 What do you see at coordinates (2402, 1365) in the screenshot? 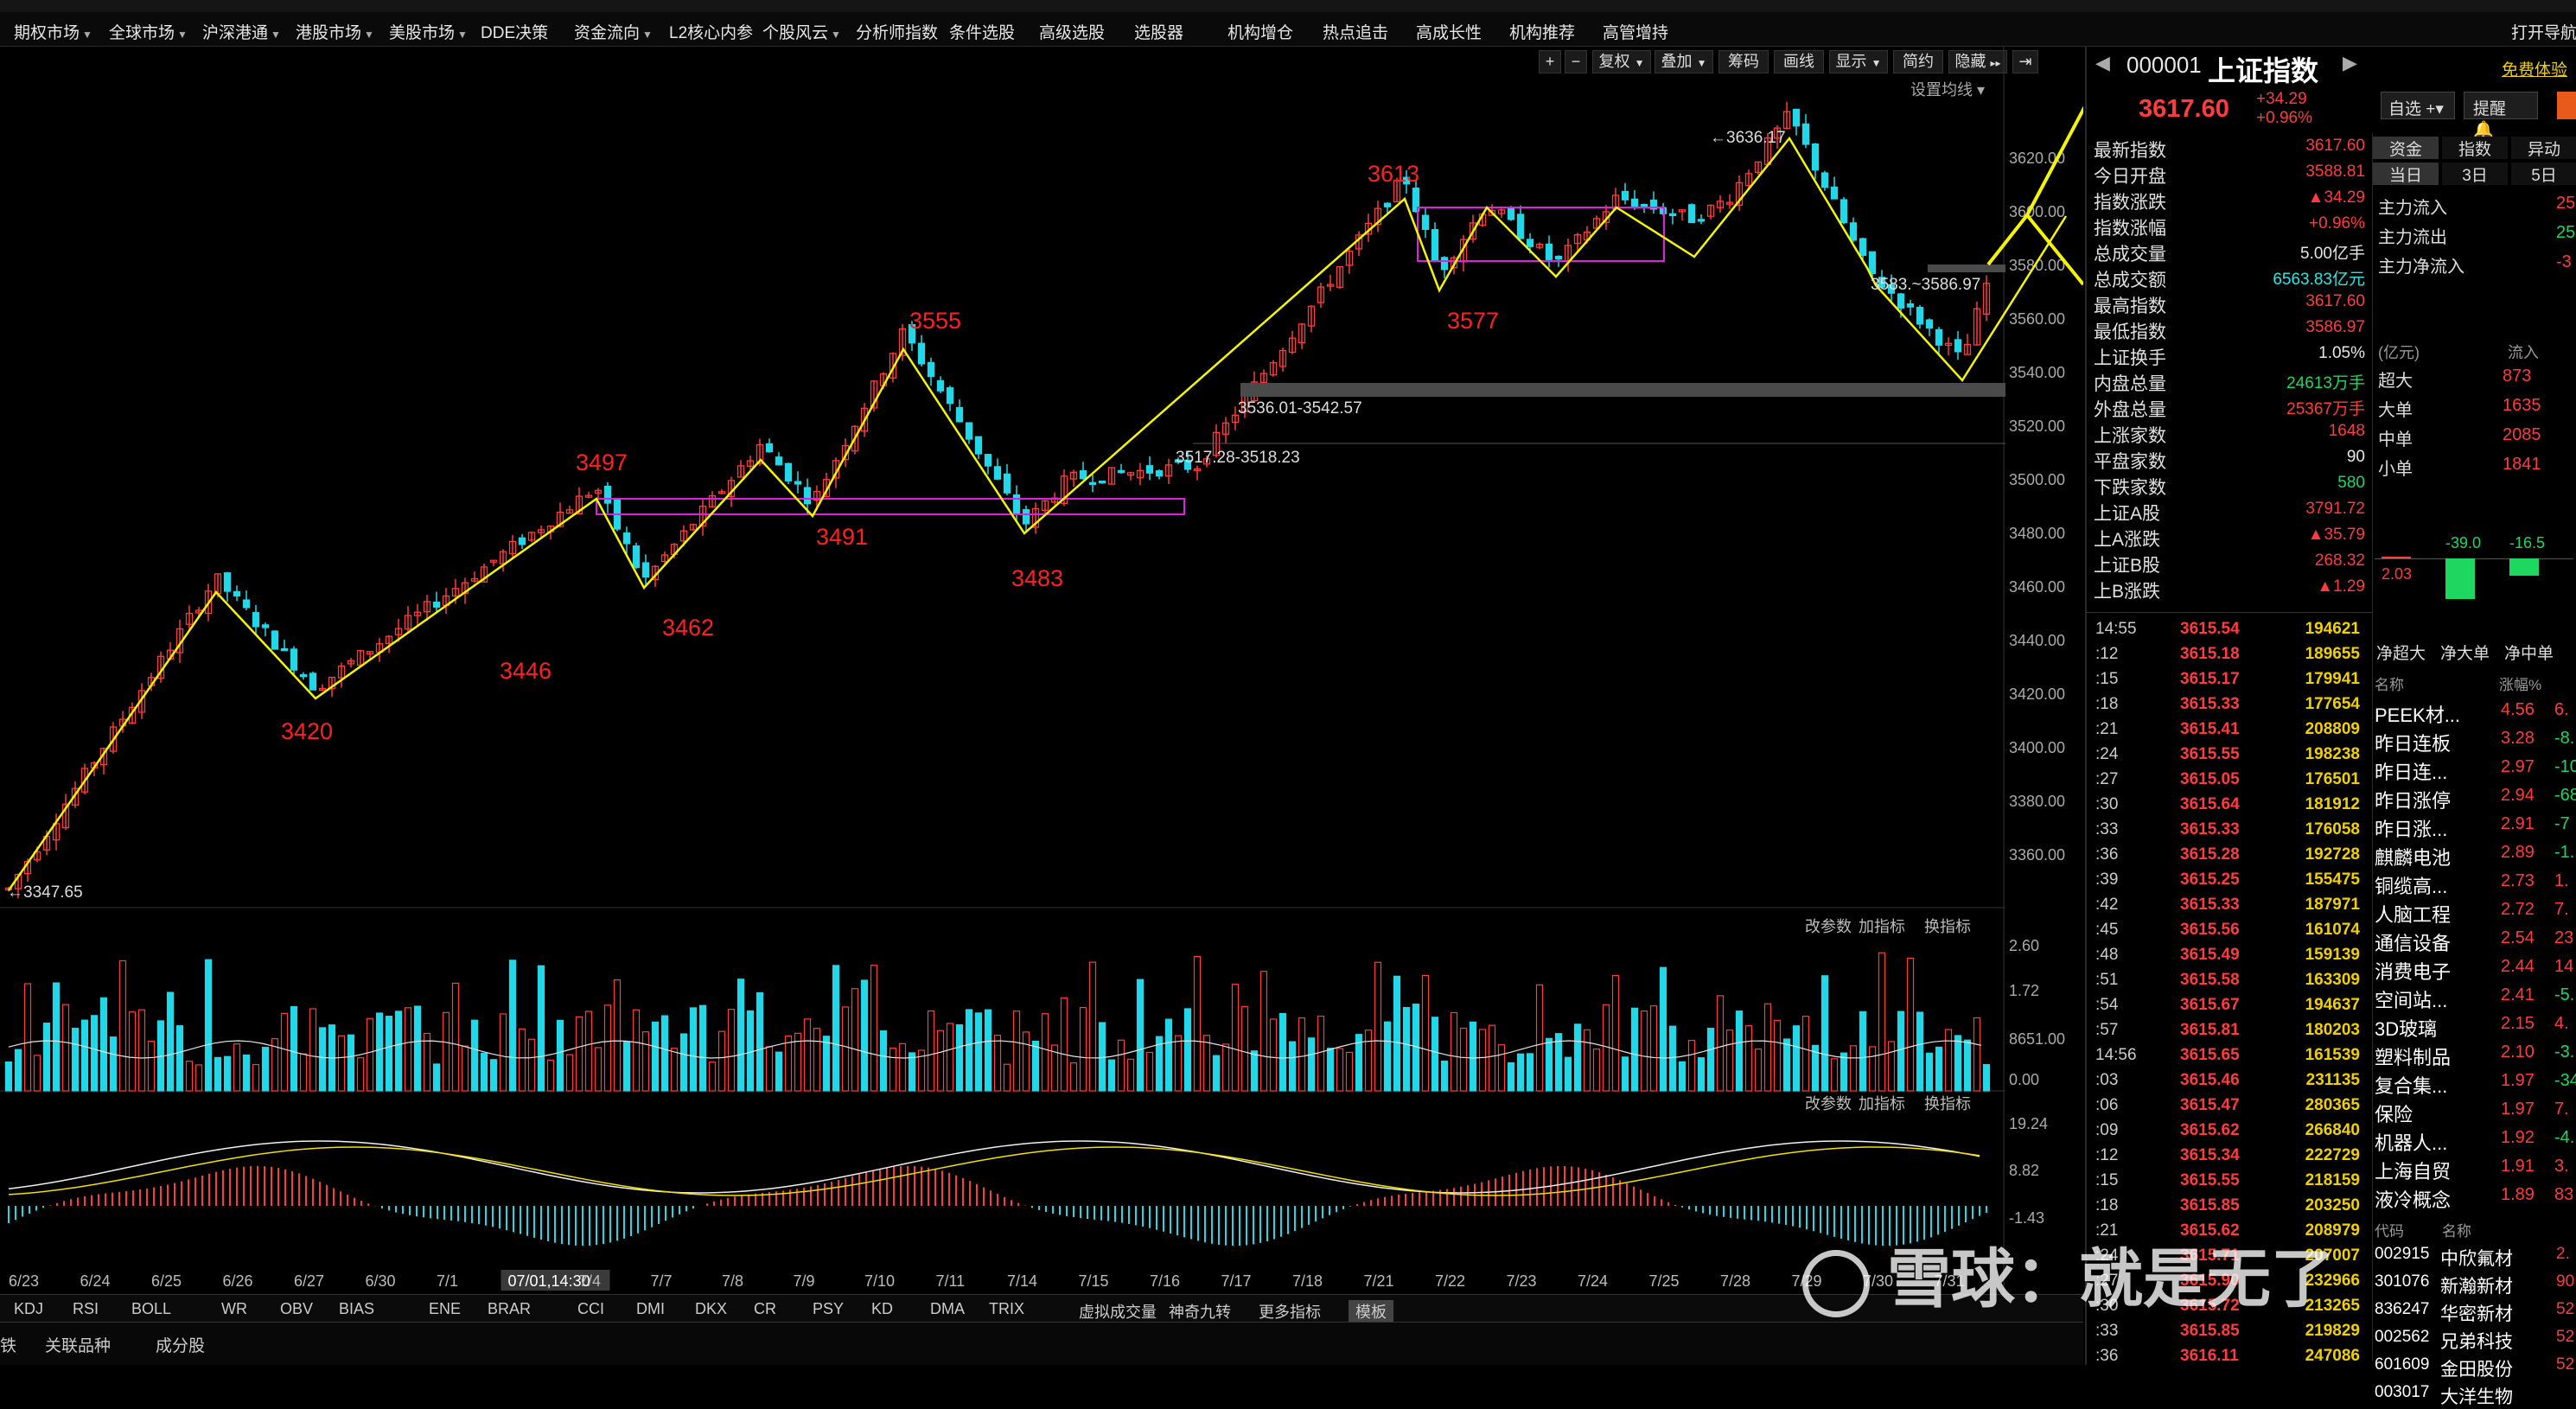
I see `stock-code: 601609` at bounding box center [2402, 1365].